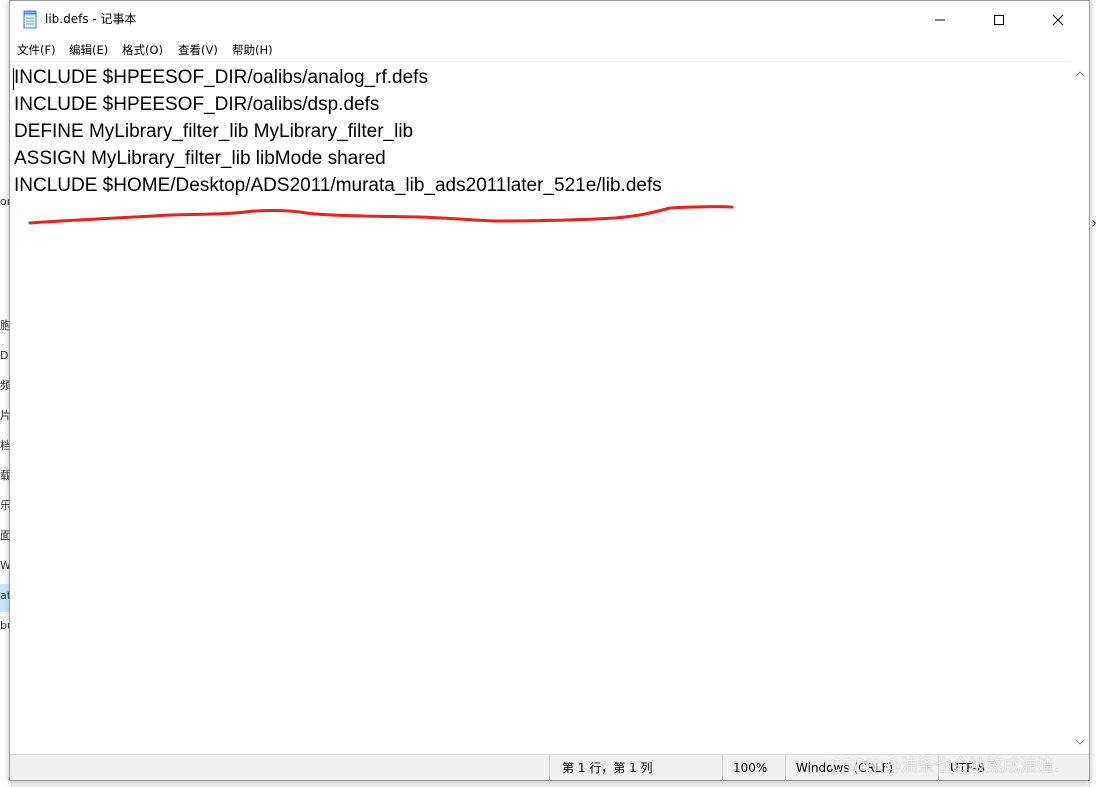 The height and width of the screenshot is (787, 1096). I want to click on maximize-button, so click(999, 20).